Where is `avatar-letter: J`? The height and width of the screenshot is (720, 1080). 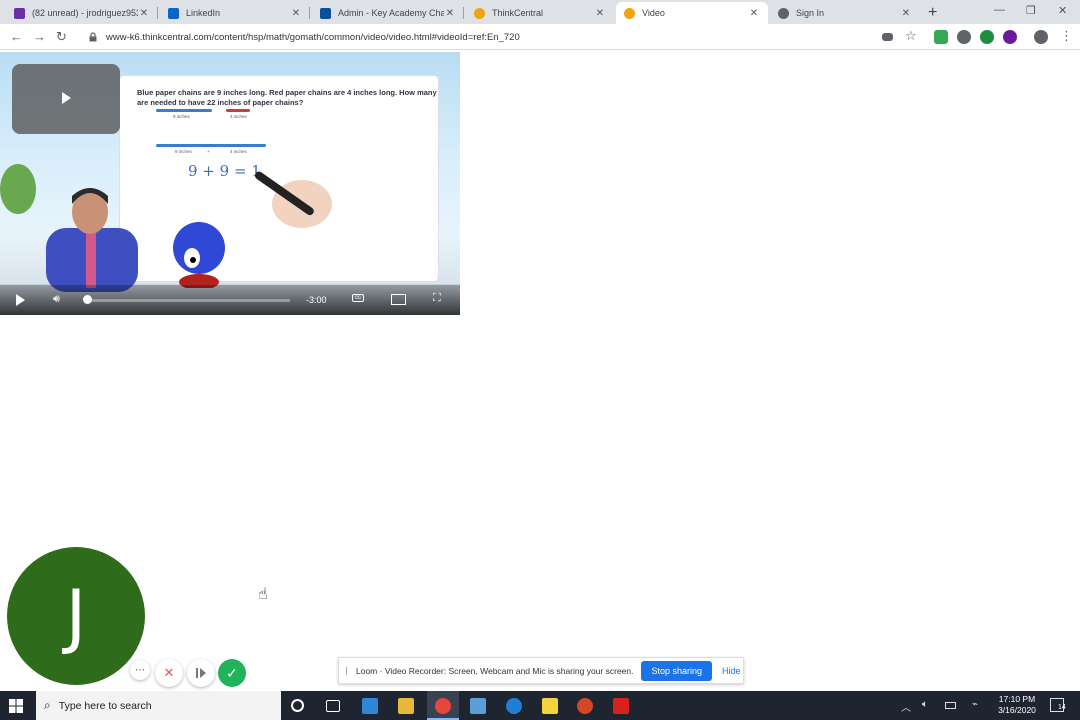 avatar-letter: J is located at coordinates (76, 616).